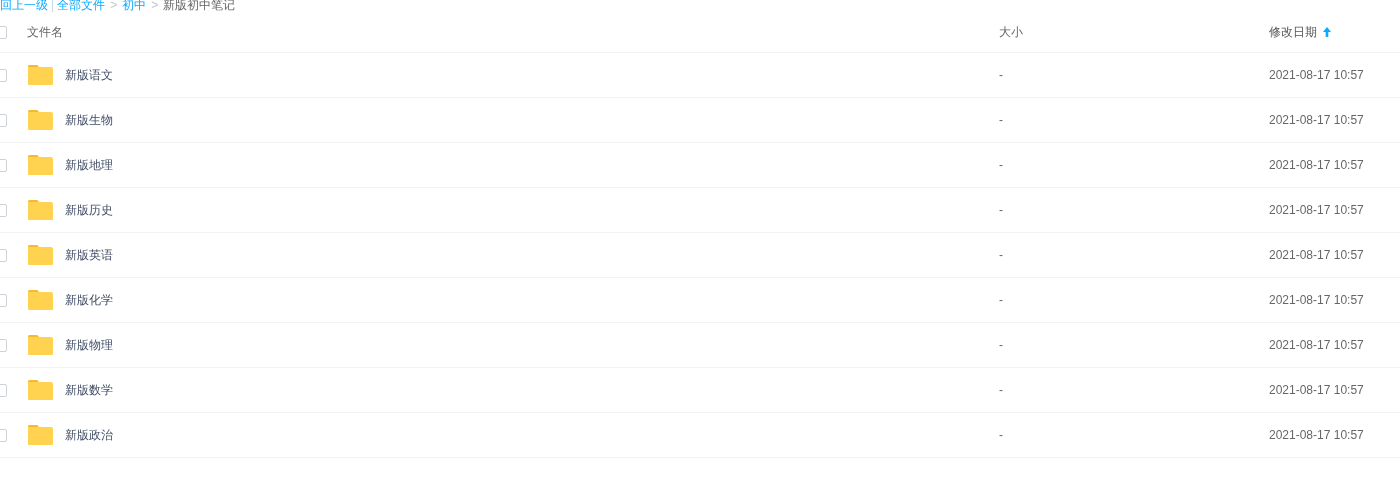  Describe the element at coordinates (89, 255) in the screenshot. I see `file-name: 新版英语` at that location.